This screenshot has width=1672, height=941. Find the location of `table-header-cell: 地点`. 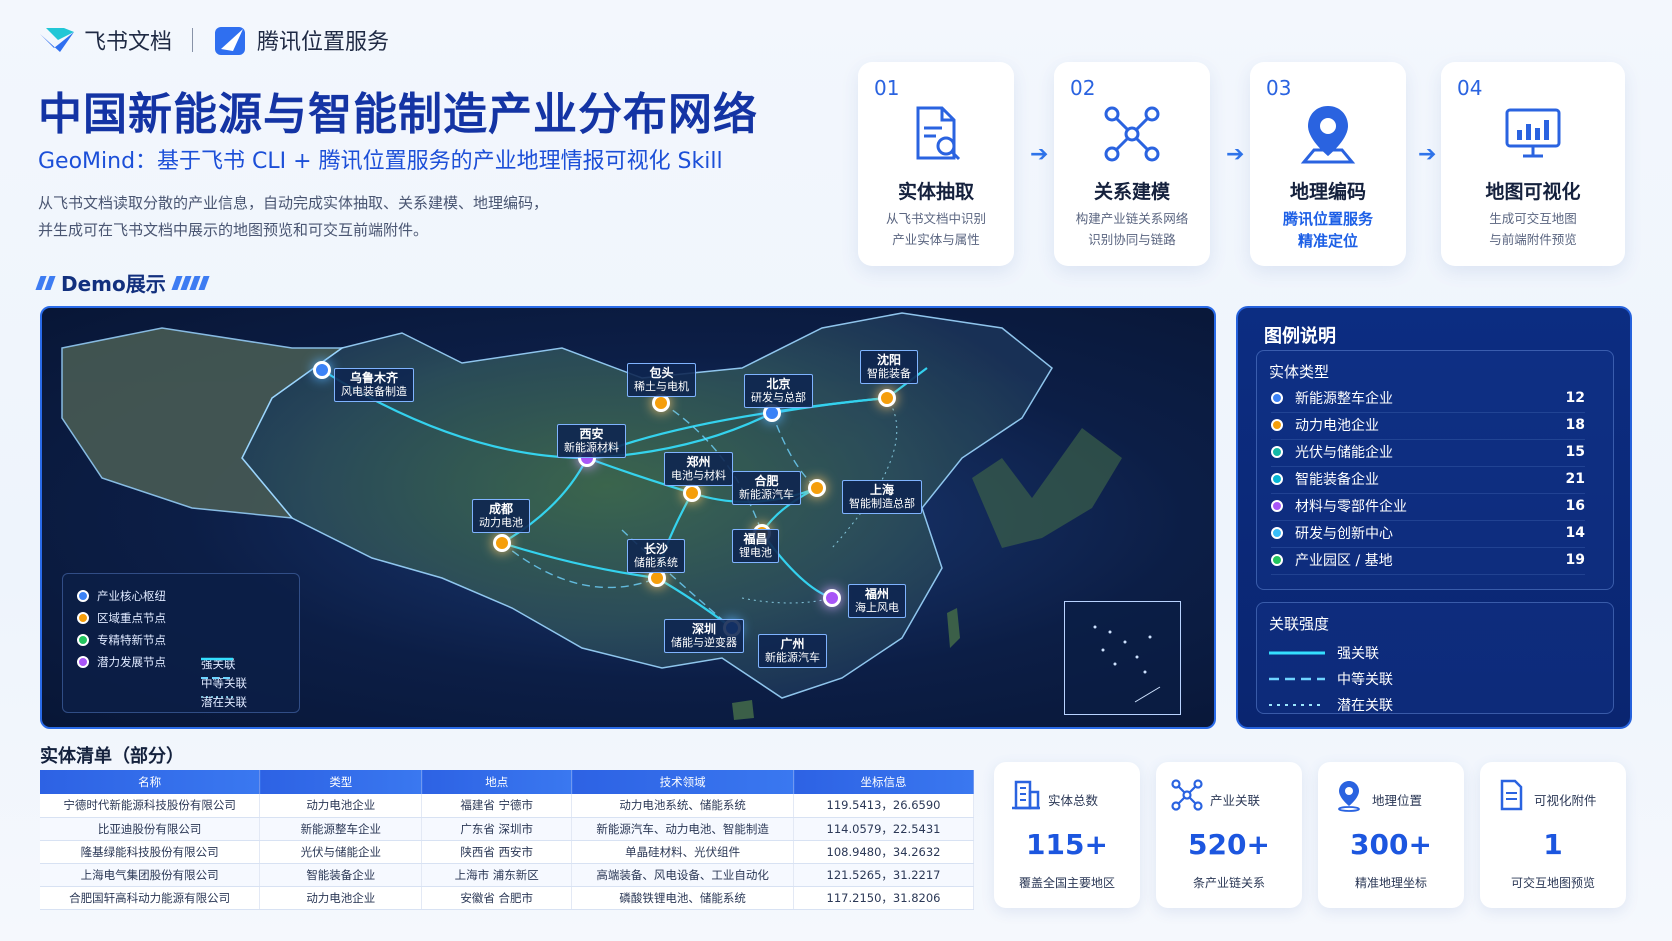

table-header-cell: 地点 is located at coordinates (497, 782).